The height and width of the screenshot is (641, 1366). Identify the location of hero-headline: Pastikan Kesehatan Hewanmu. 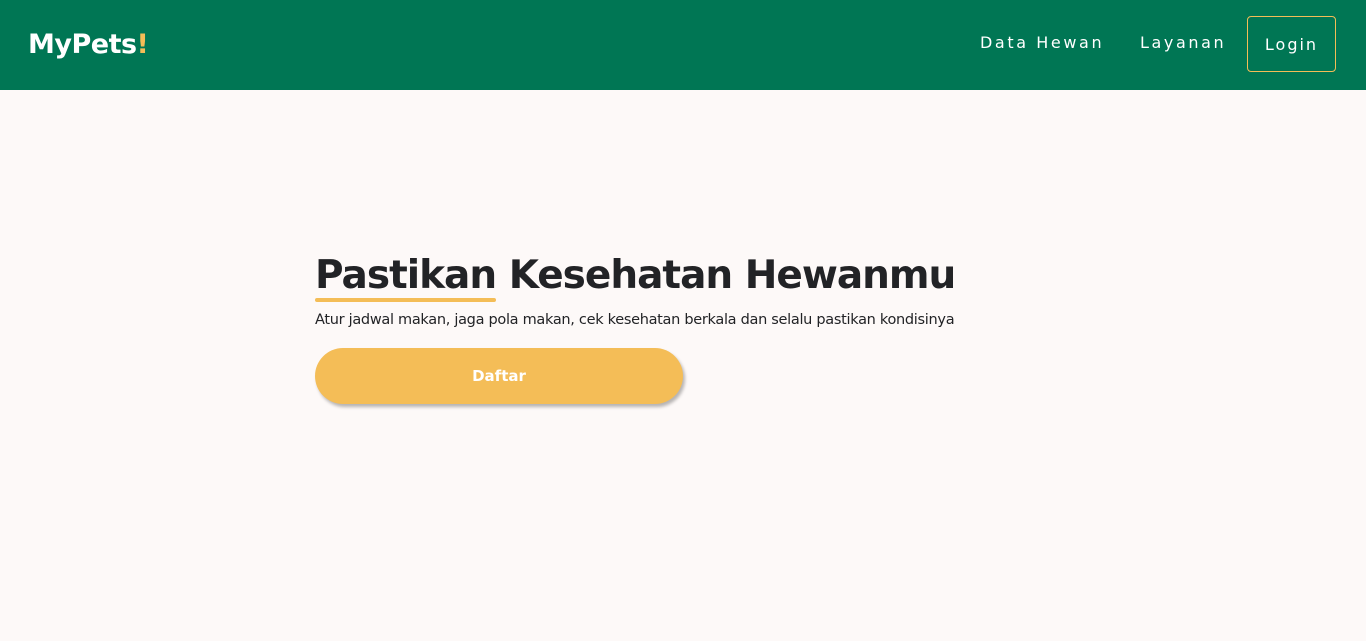
(695, 276).